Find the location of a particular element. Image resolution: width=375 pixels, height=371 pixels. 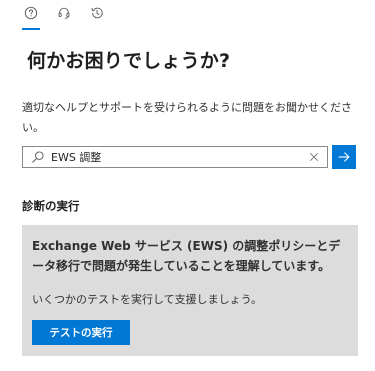

headset-icon is located at coordinates (64, 13).